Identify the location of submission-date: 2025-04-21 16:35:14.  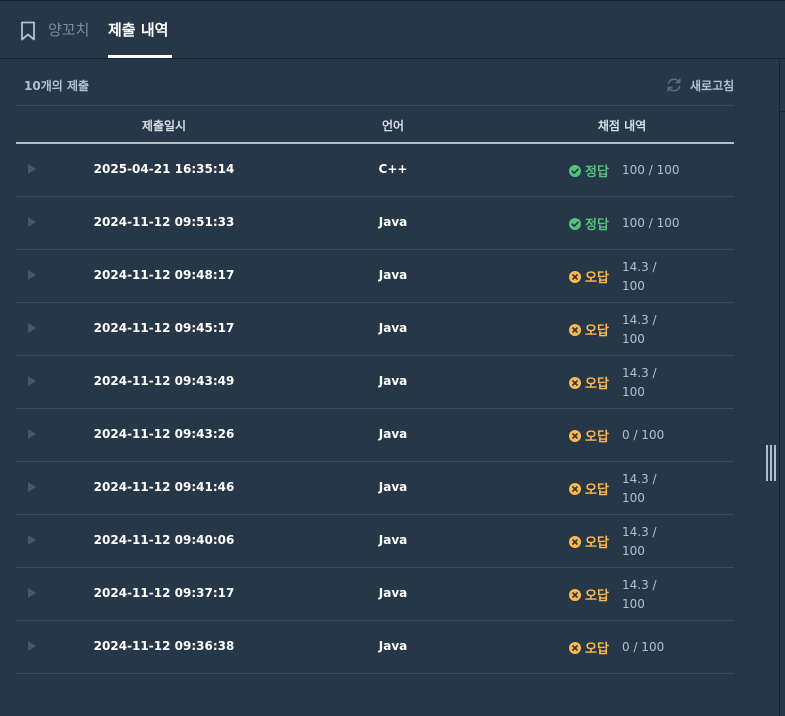
(164, 169).